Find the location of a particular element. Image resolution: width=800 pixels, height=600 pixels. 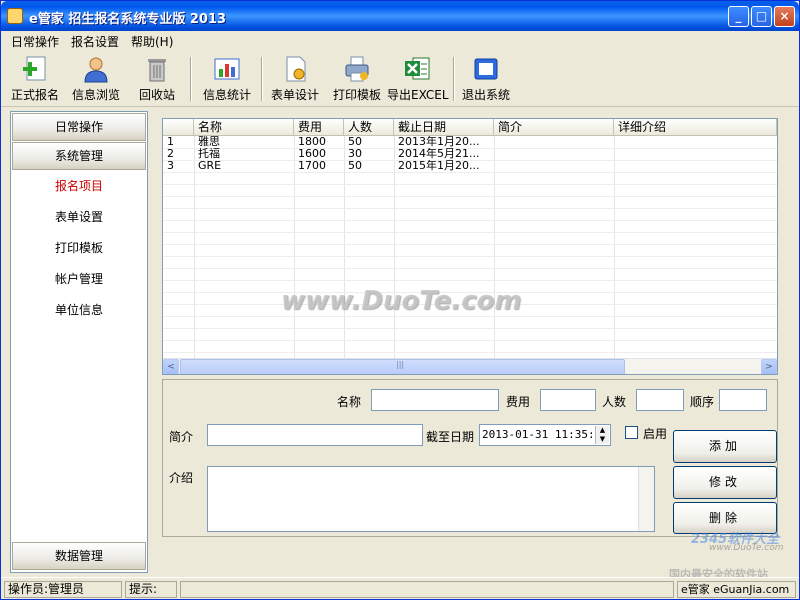

sidebar-item-unit-info: 单位信息 is located at coordinates (79, 309).